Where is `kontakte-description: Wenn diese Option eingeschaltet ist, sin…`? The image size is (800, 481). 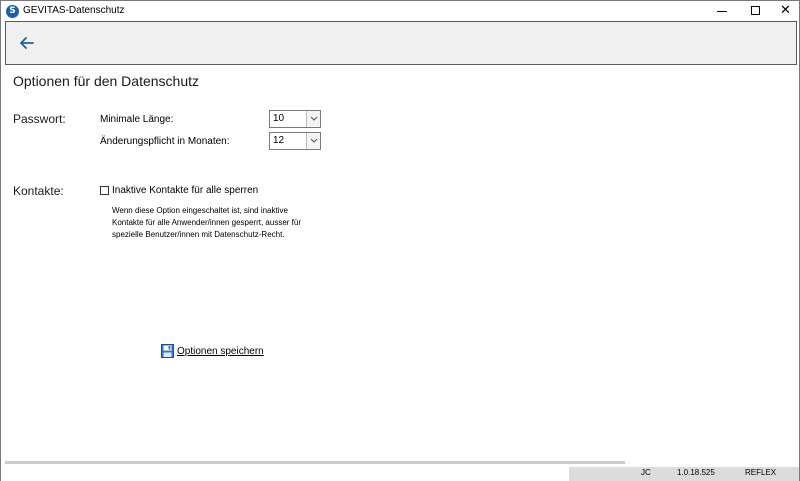
kontakte-description: Wenn diese Option eingeschaltet ist, sin… is located at coordinates (222, 223).